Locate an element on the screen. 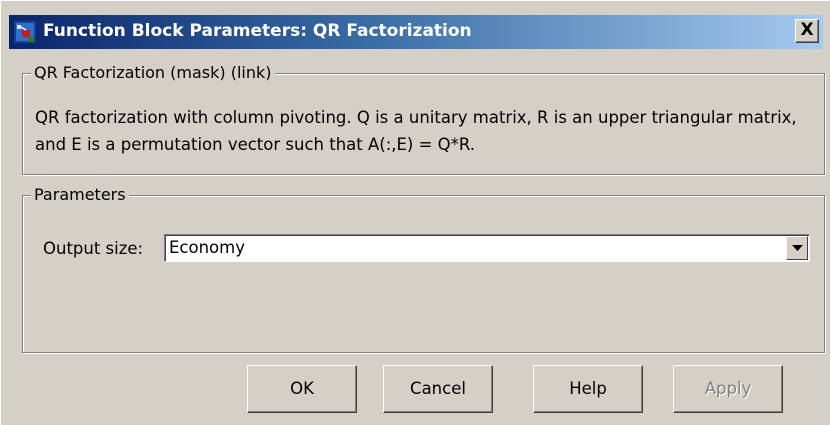  ok-button: OK is located at coordinates (302, 389).